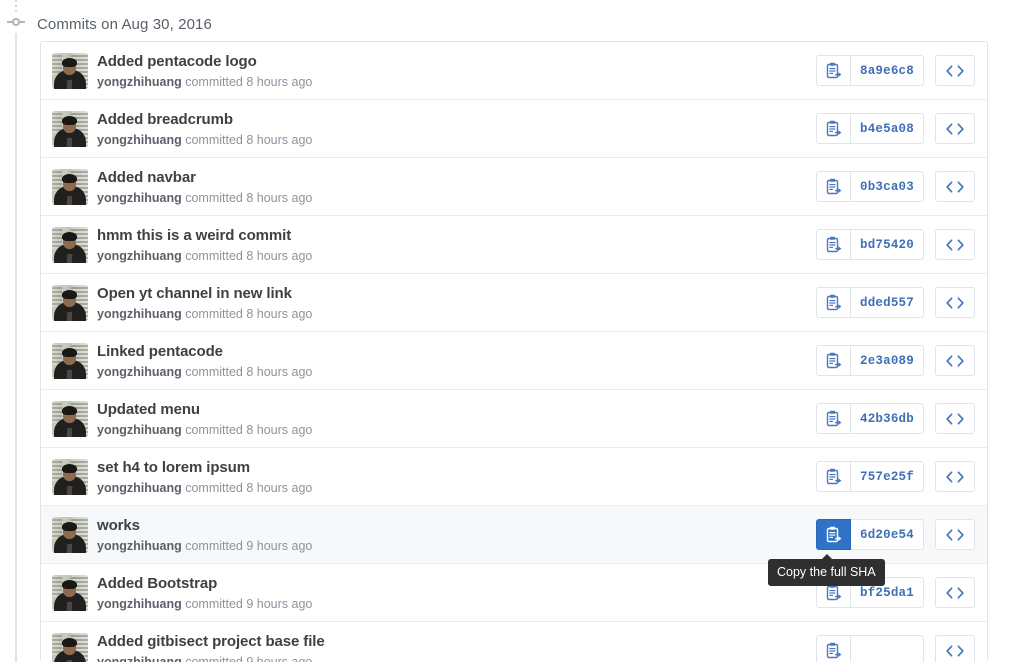  I want to click on commit-sha-button: 0b3ca03, so click(887, 186).